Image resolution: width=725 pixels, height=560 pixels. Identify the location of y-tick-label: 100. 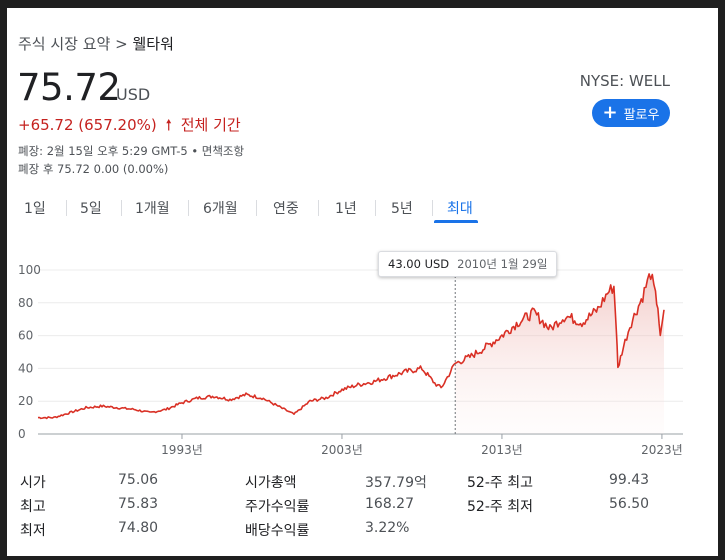
(29, 270).